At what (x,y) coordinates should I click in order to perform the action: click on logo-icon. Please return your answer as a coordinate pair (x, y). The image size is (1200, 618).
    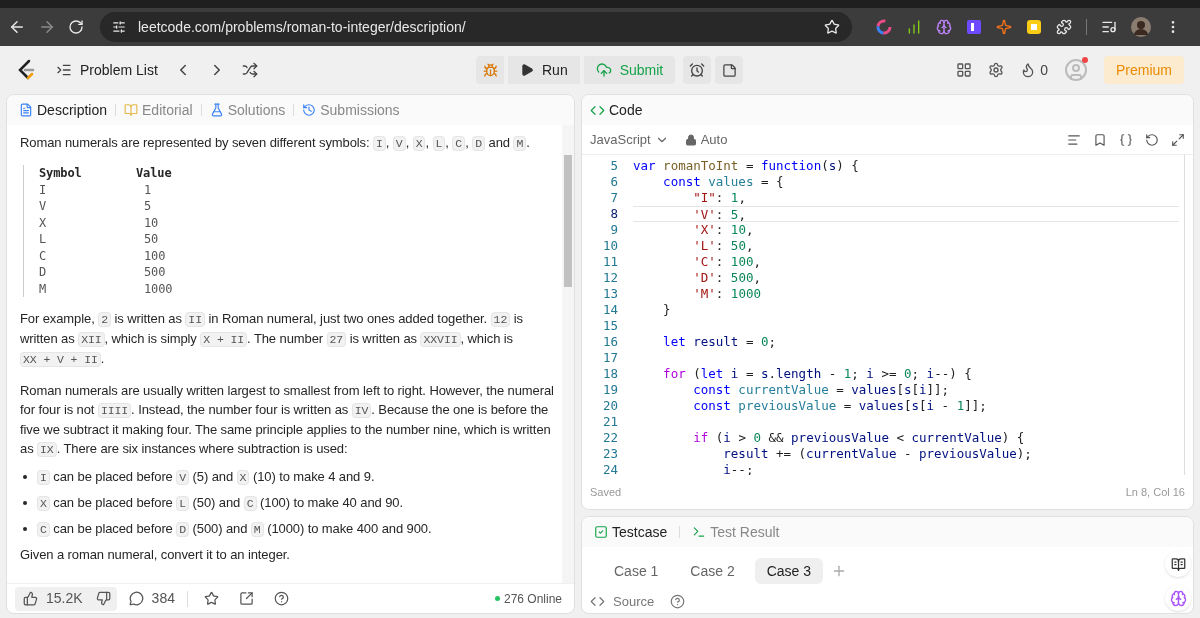
    Looking at the image, I should click on (26, 70).